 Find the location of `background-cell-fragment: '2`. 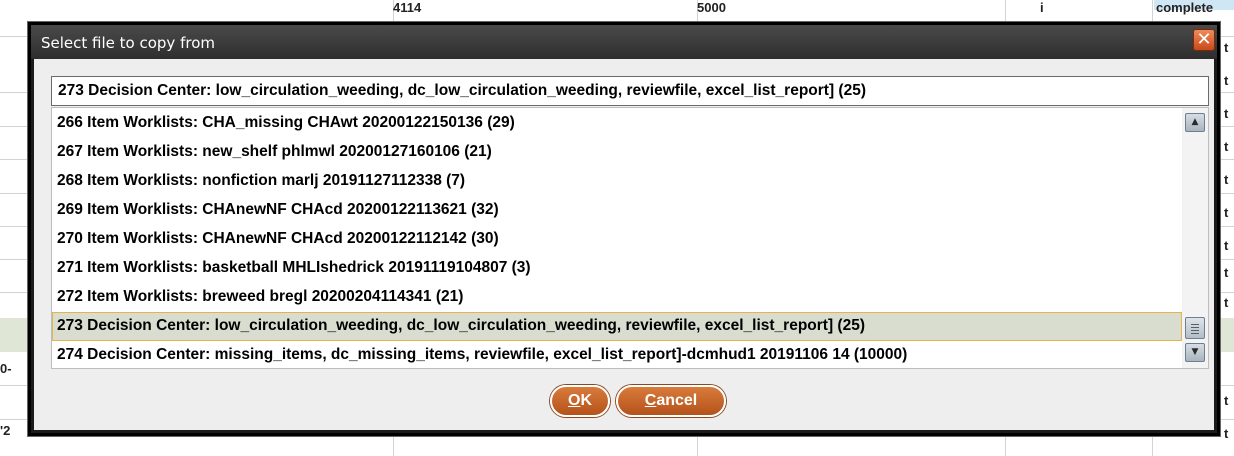

background-cell-fragment: '2 is located at coordinates (5, 430).